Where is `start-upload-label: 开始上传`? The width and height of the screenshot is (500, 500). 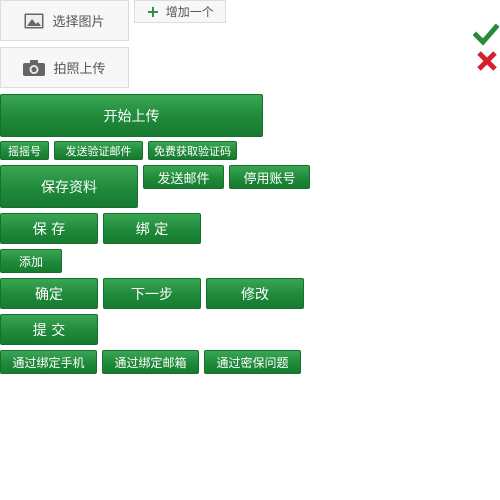 start-upload-label: 开始上传 is located at coordinates (131, 116).